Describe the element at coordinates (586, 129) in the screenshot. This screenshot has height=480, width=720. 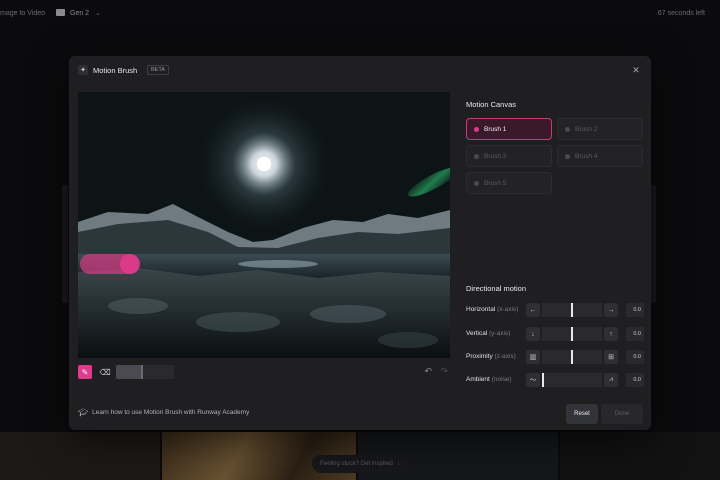
I see `brush-2-label: Brush 2` at that location.